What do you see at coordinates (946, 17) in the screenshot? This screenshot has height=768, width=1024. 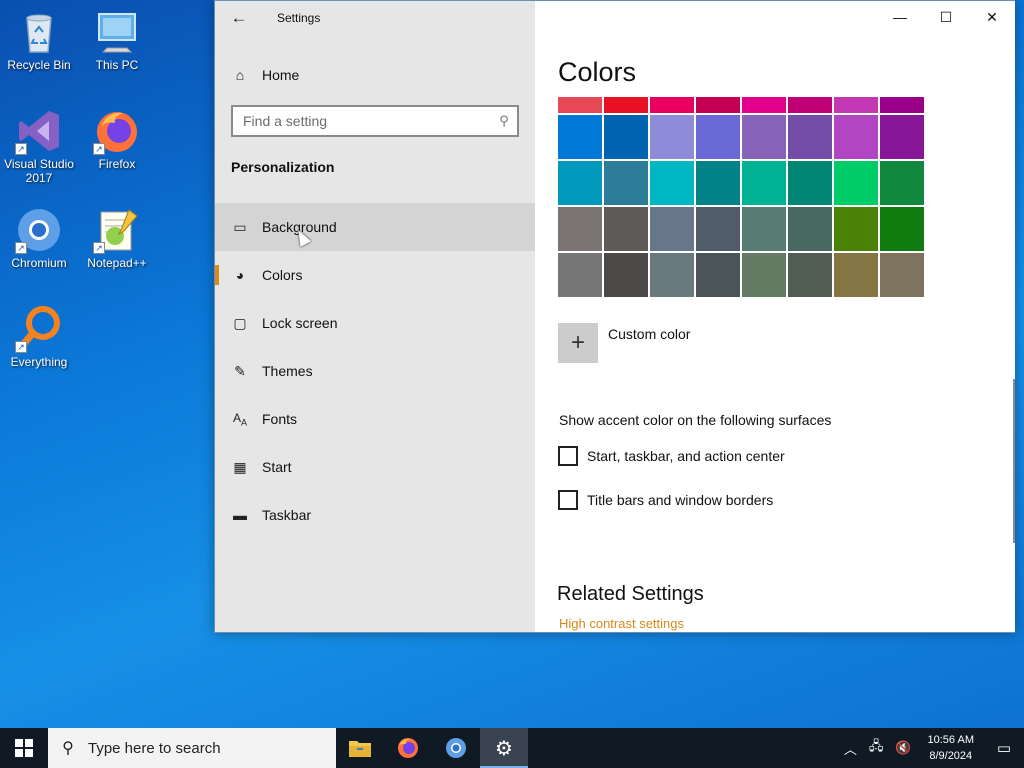 I see `maximize-button: ☐` at bounding box center [946, 17].